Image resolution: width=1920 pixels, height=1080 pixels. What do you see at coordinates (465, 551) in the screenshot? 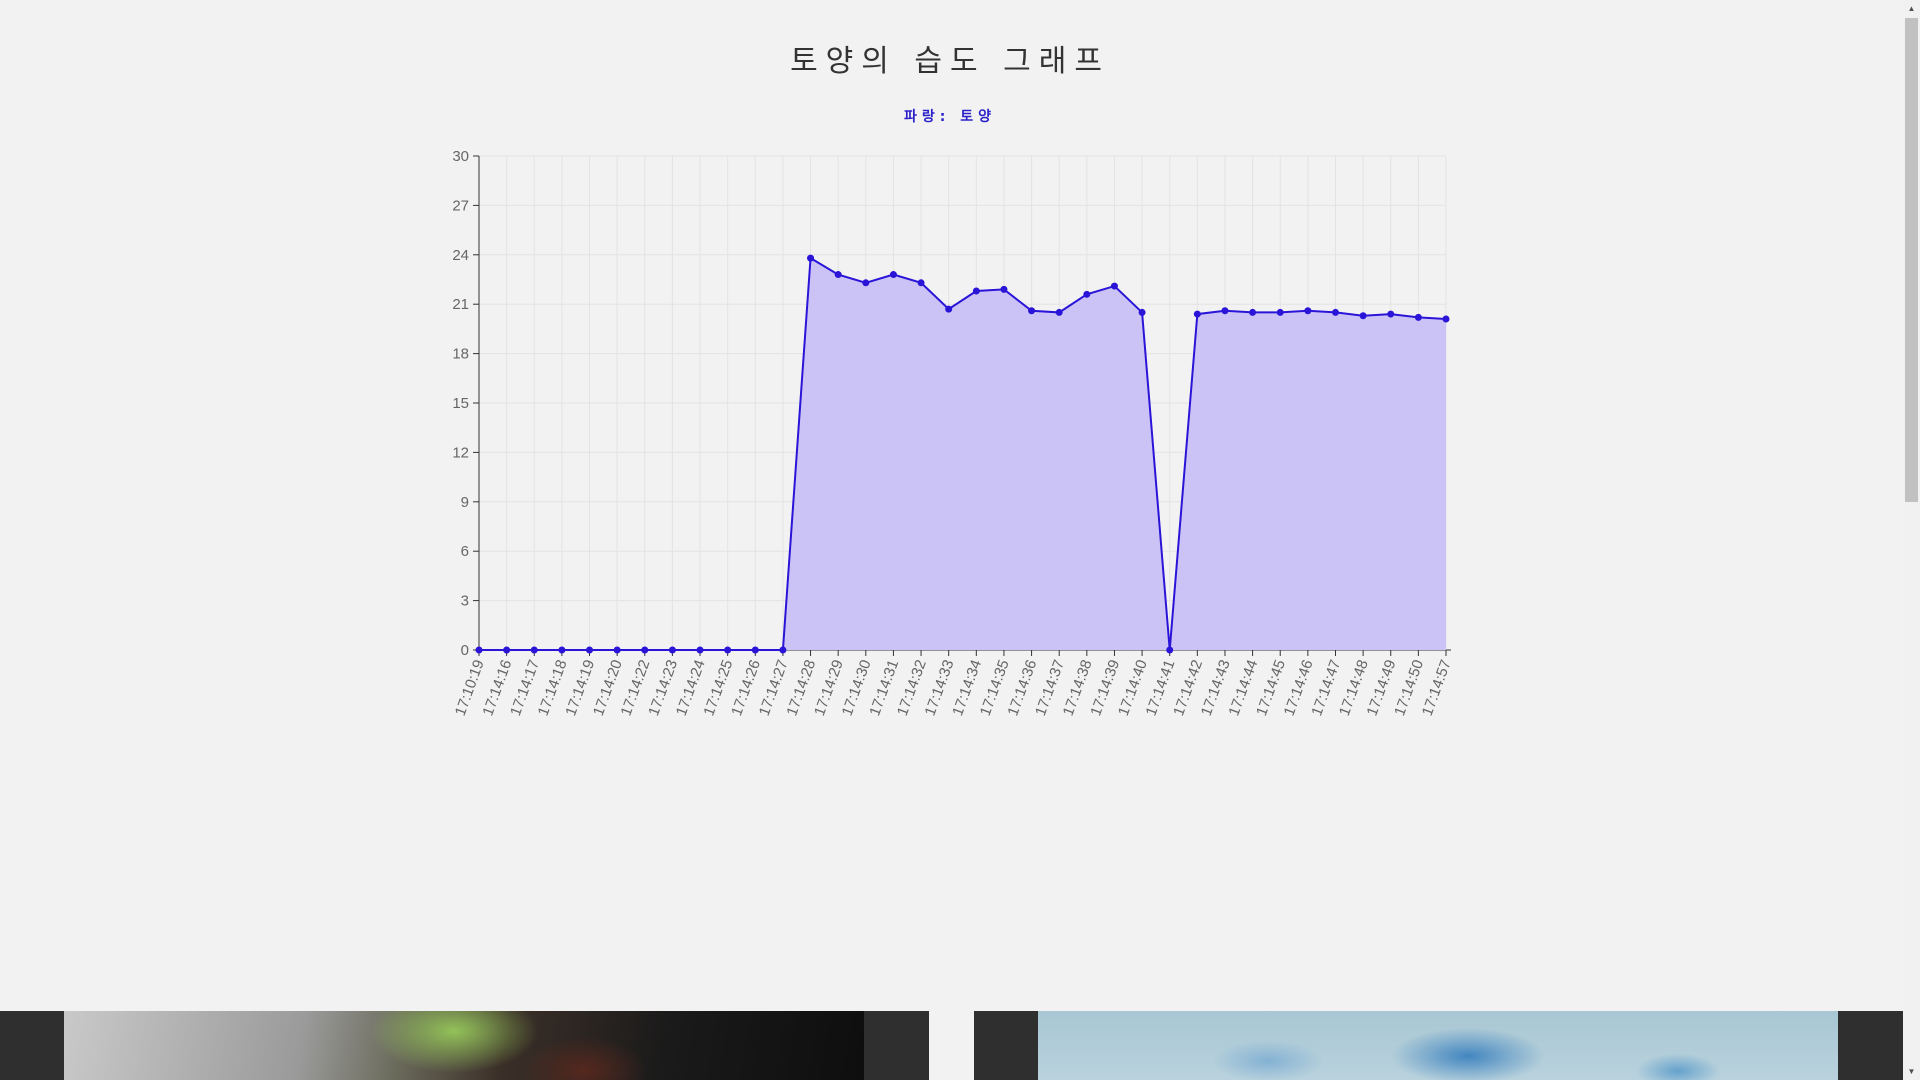
I see `y-tick-label: 6` at bounding box center [465, 551].